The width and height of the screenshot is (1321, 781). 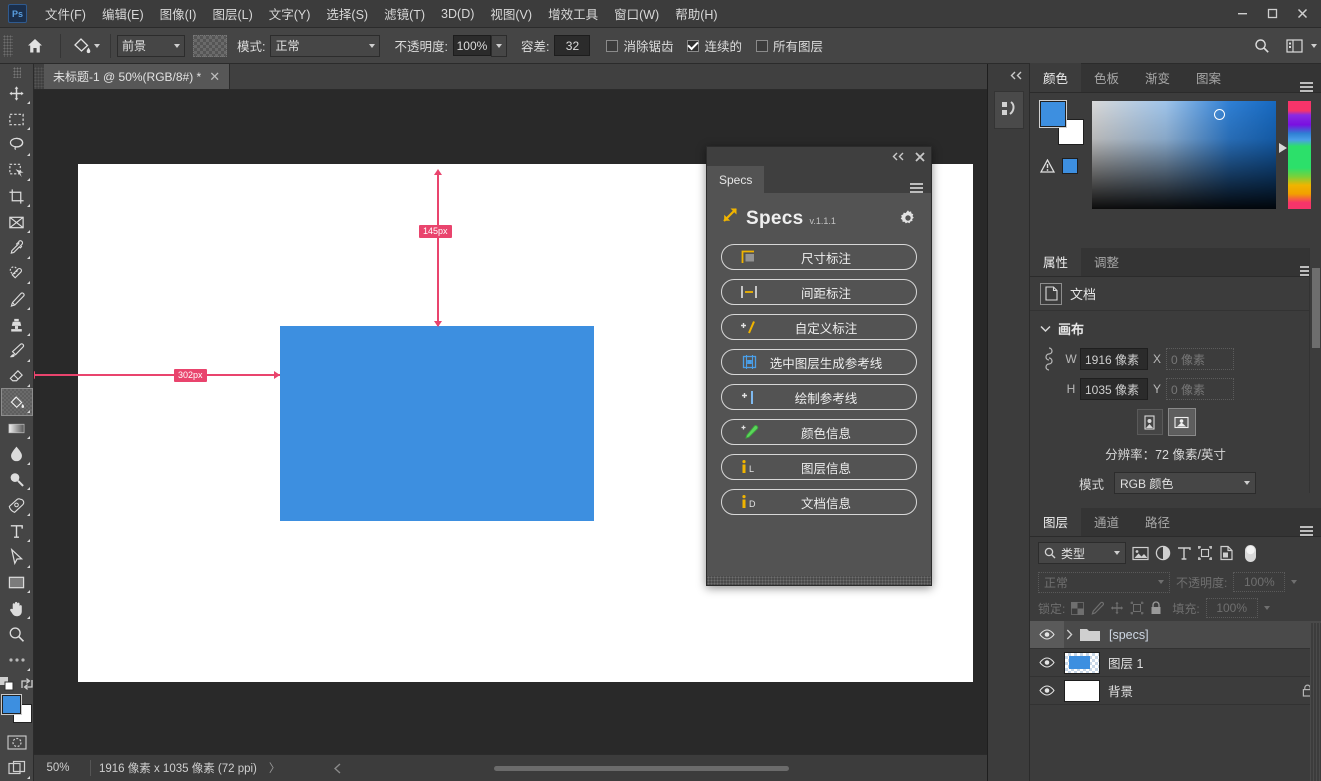 I want to click on eraser-tool, so click(x=17, y=377).